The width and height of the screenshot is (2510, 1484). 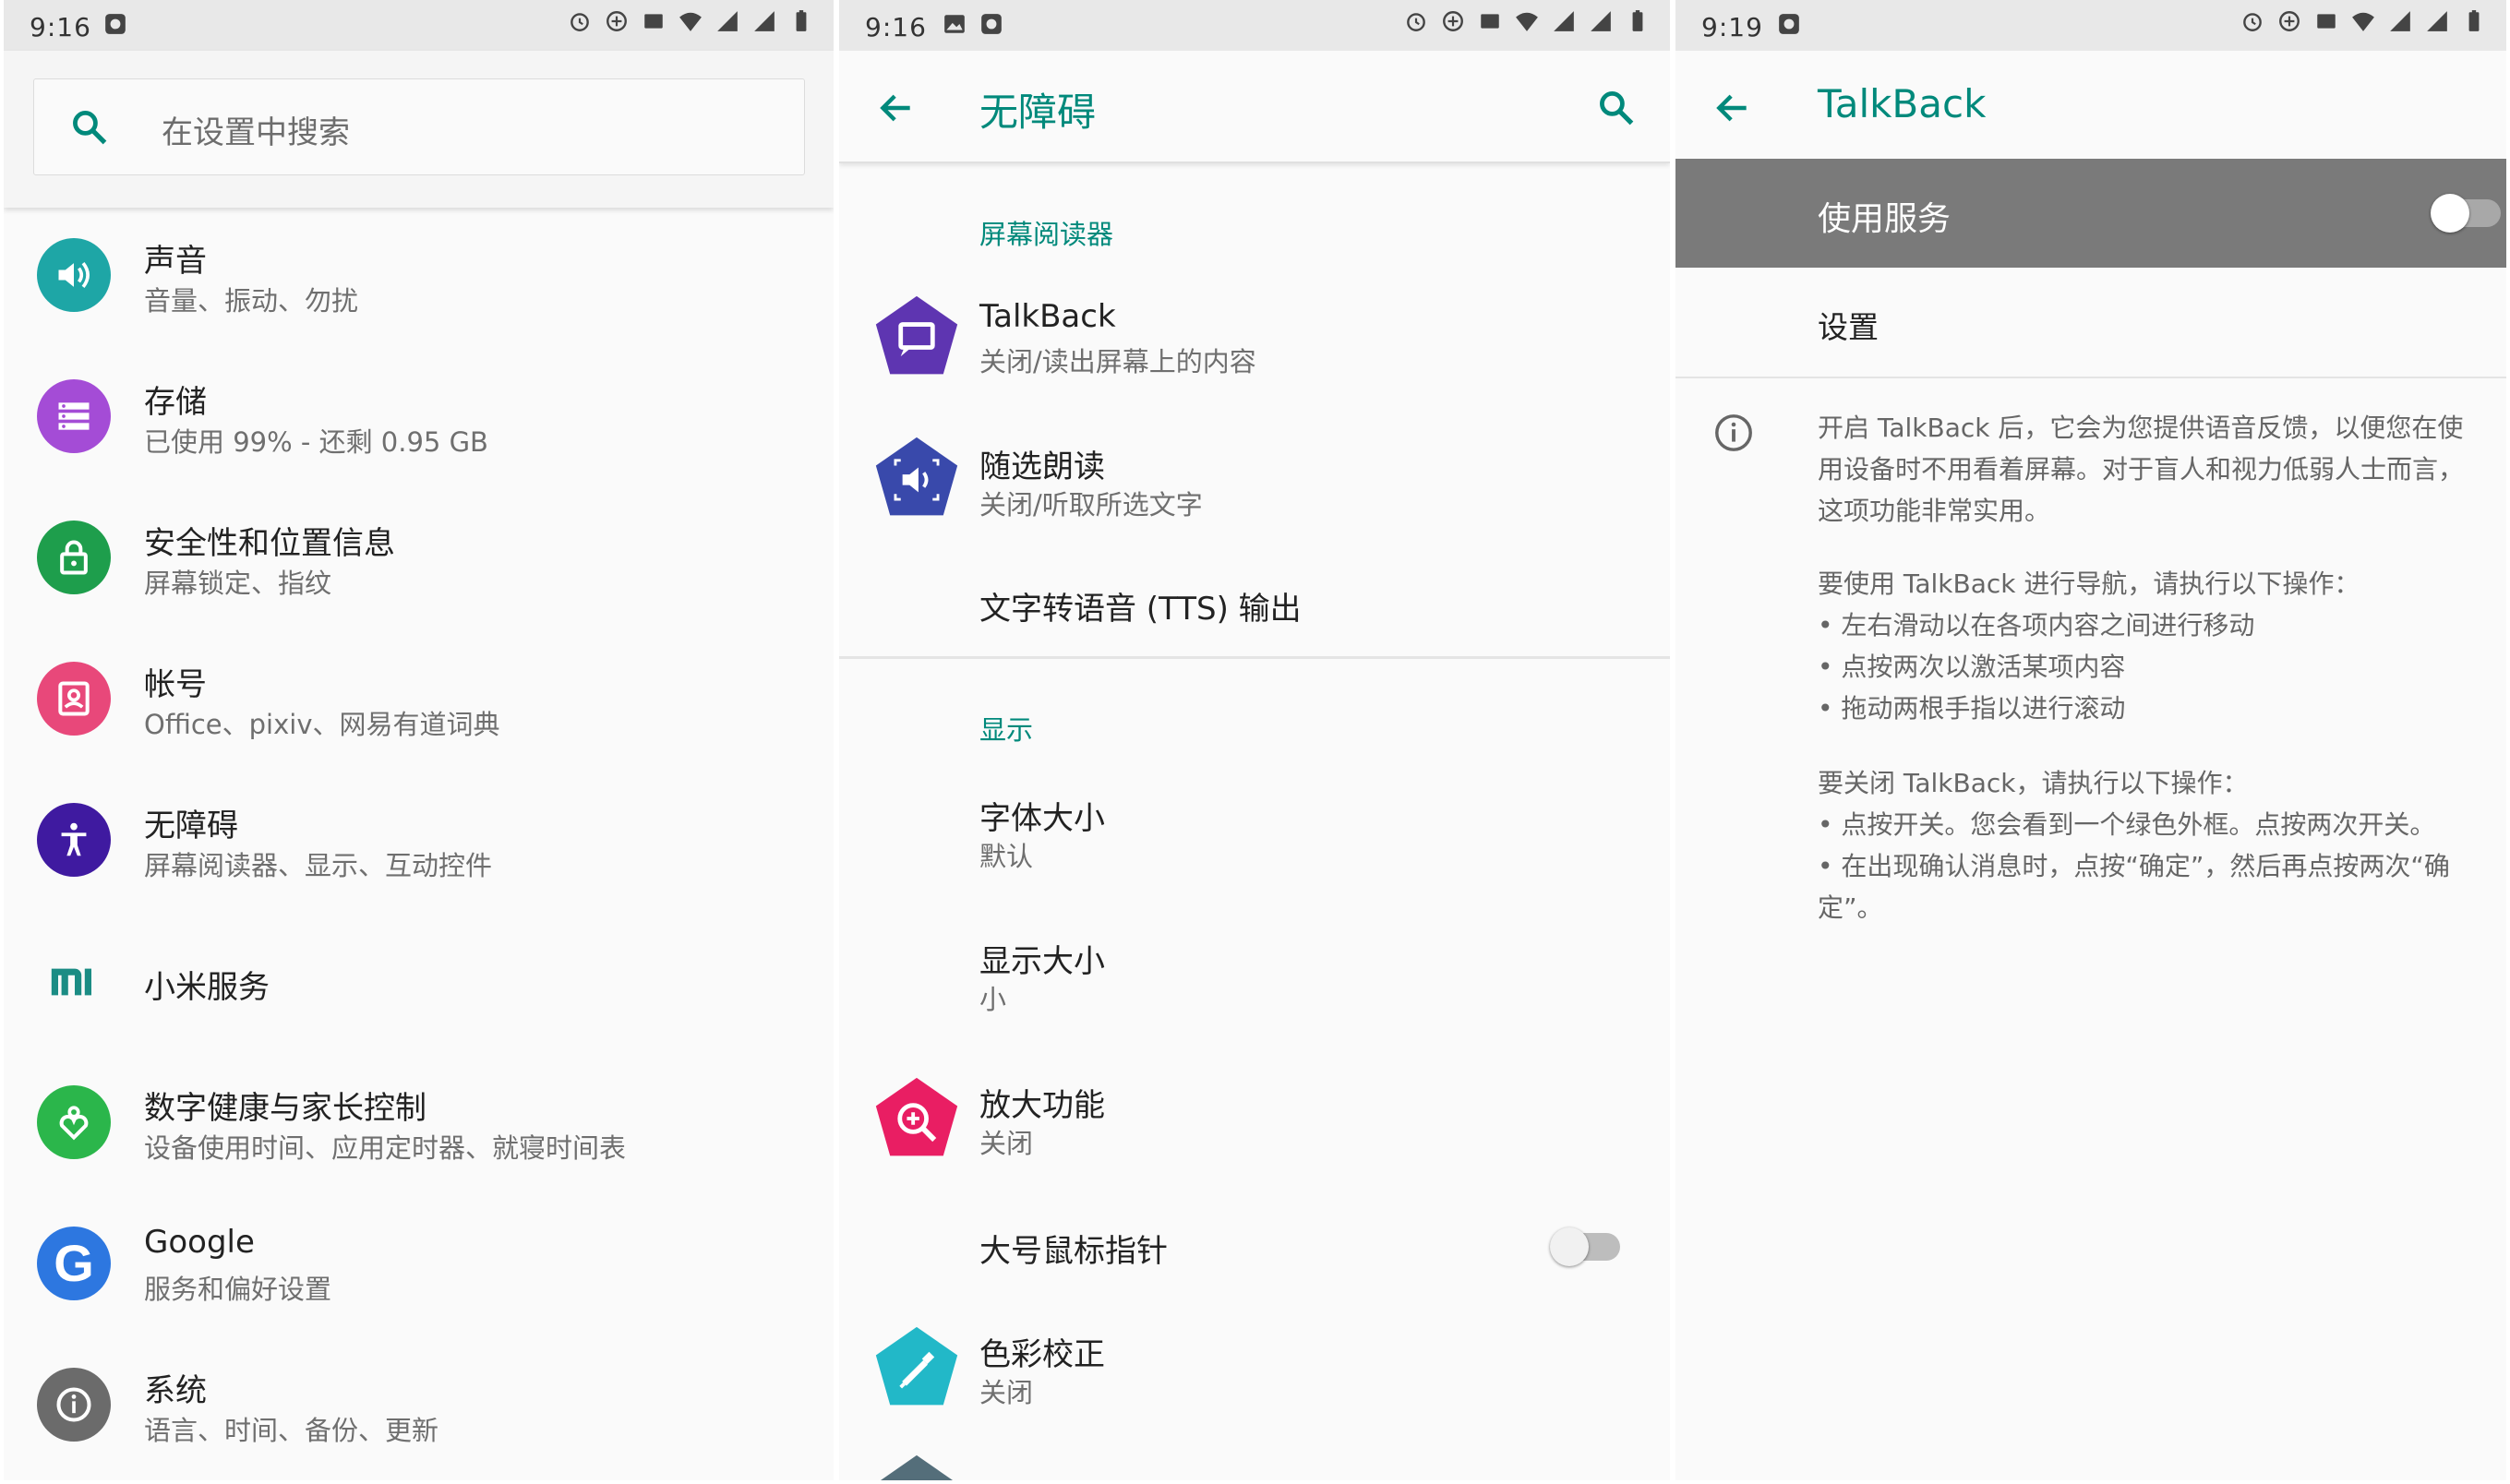 I want to click on settings-item-title: 存储, so click(x=175, y=402).